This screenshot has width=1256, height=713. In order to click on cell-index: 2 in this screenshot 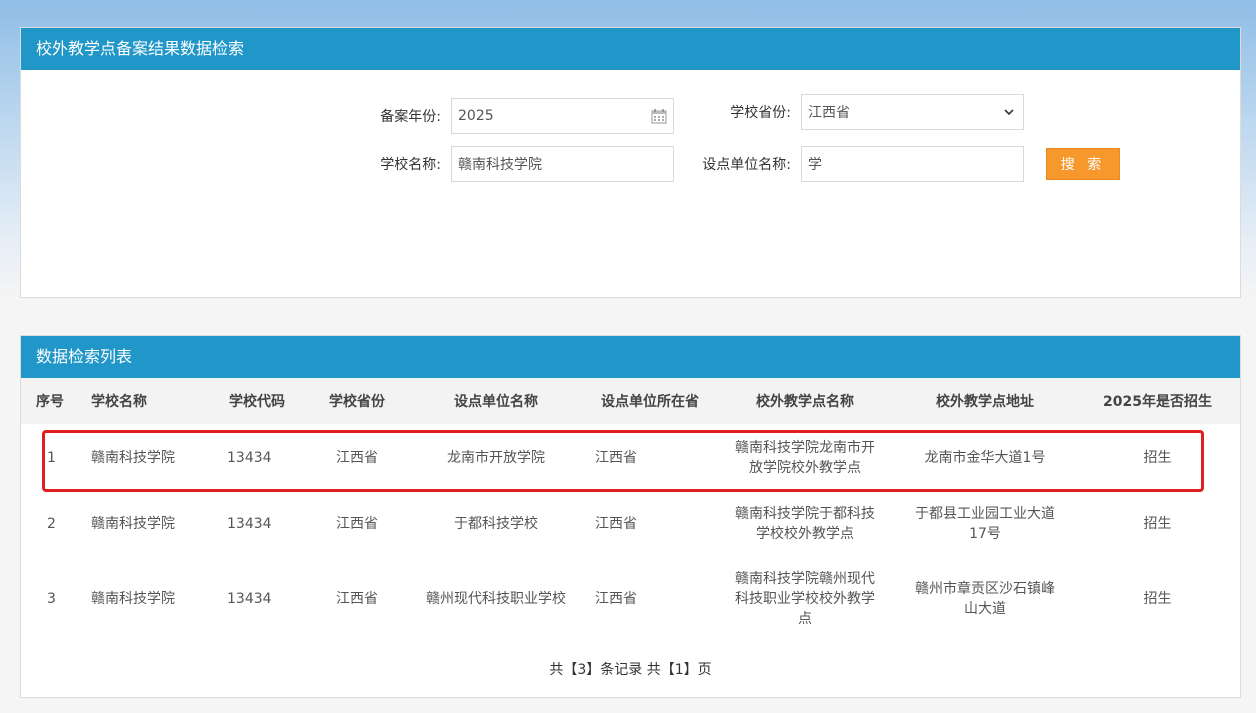, I will do `click(51, 524)`.